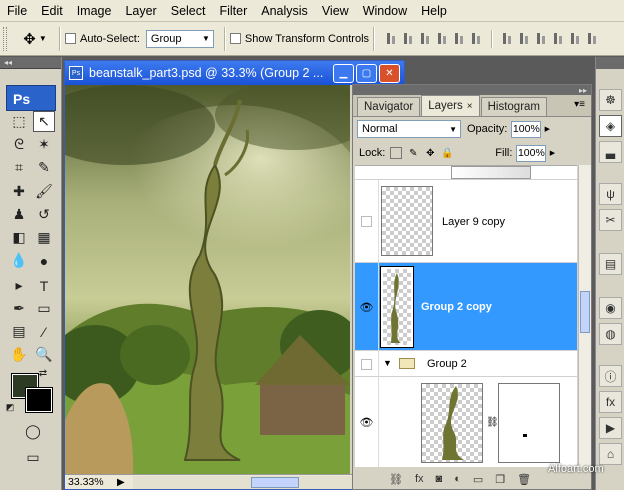 Image resolution: width=624 pixels, height=490 pixels. I want to click on info-dock-icon: ▤, so click(610, 264).